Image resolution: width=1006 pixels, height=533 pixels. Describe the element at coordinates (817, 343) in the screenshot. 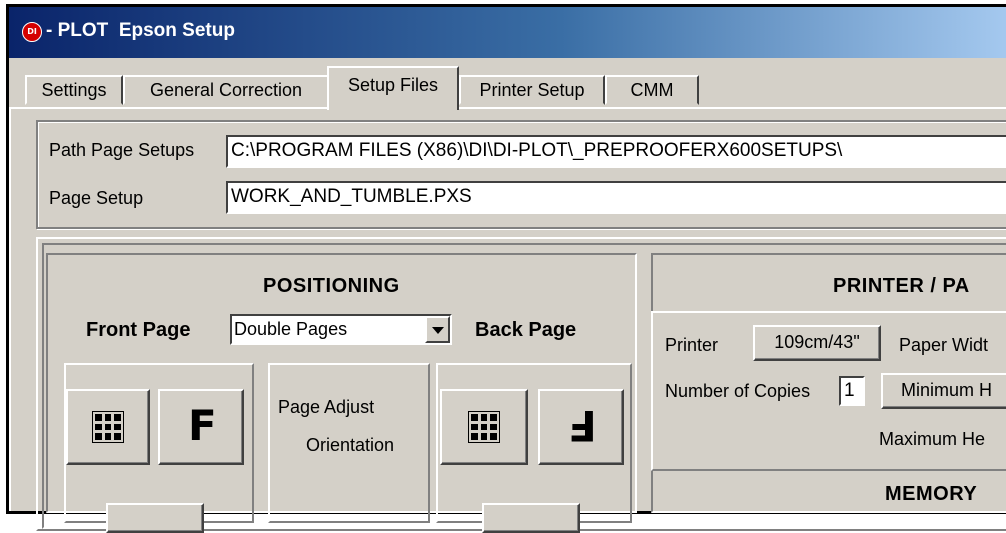

I see `printer-size-button: 109cm/43"` at that location.